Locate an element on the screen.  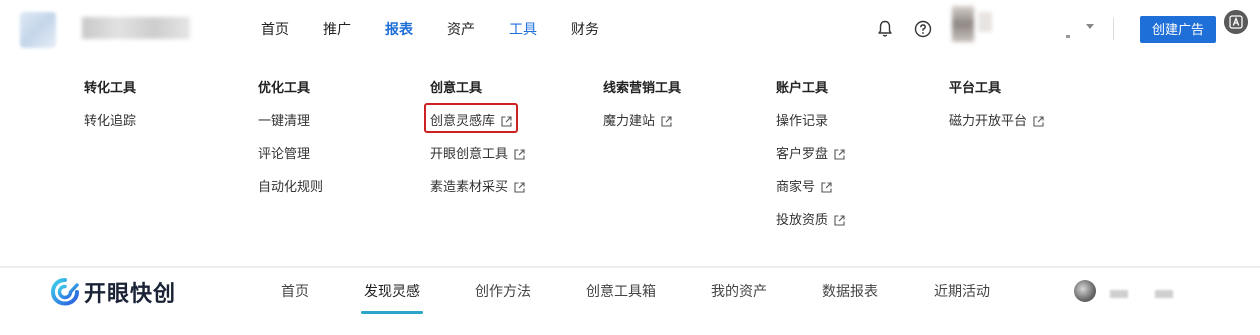
nav-assets: 资产 is located at coordinates (461, 29).